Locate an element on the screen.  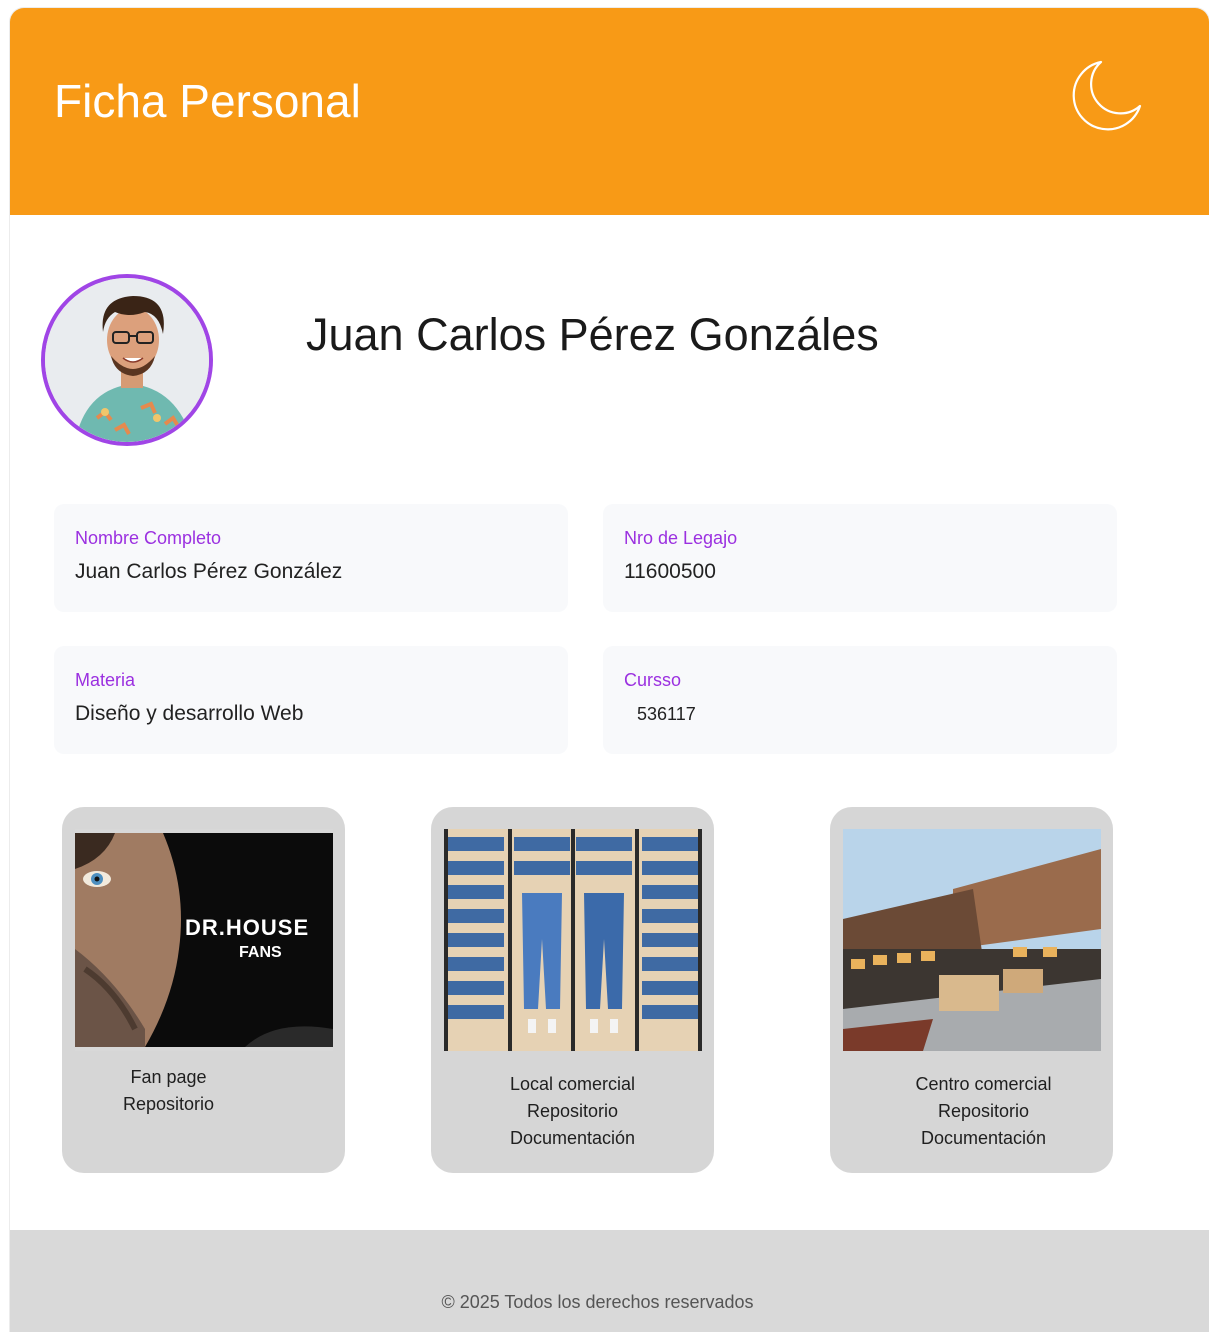
info-card-materia: Materia Diseño y desarrollo Web is located at coordinates (311, 700).